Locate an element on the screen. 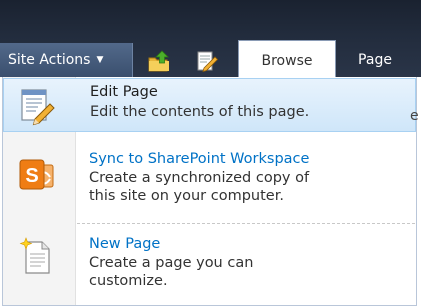 This screenshot has width=421, height=306. tab-page-label: Page is located at coordinates (375, 60).